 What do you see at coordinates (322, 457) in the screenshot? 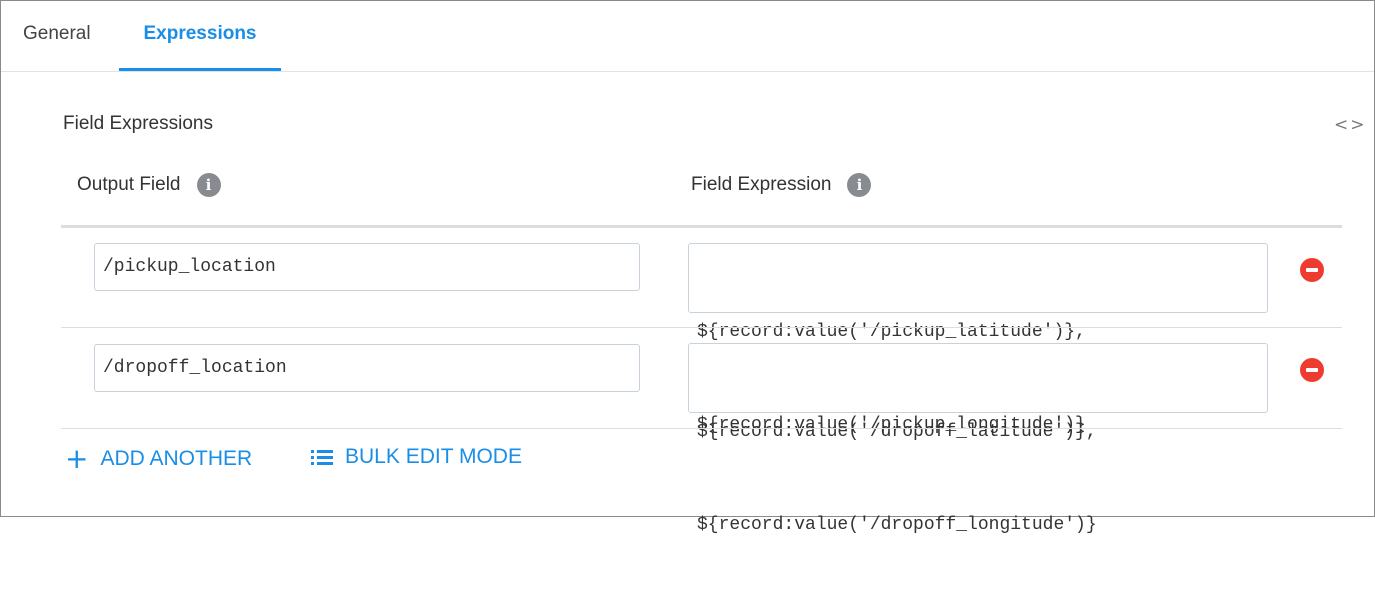
I see `list-icon` at bounding box center [322, 457].